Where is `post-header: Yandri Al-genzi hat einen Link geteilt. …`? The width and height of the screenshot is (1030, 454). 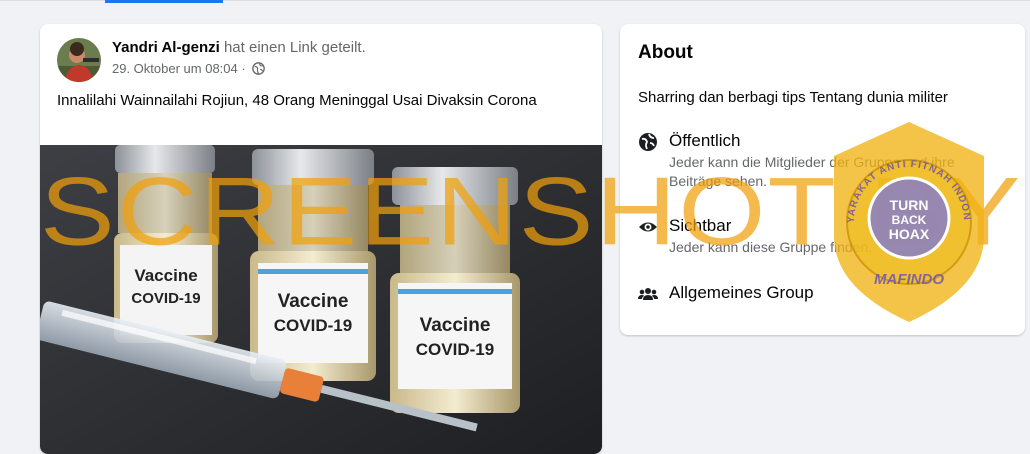 post-header: Yandri Al-genzi hat einen Link geteilt. … is located at coordinates (239, 59).